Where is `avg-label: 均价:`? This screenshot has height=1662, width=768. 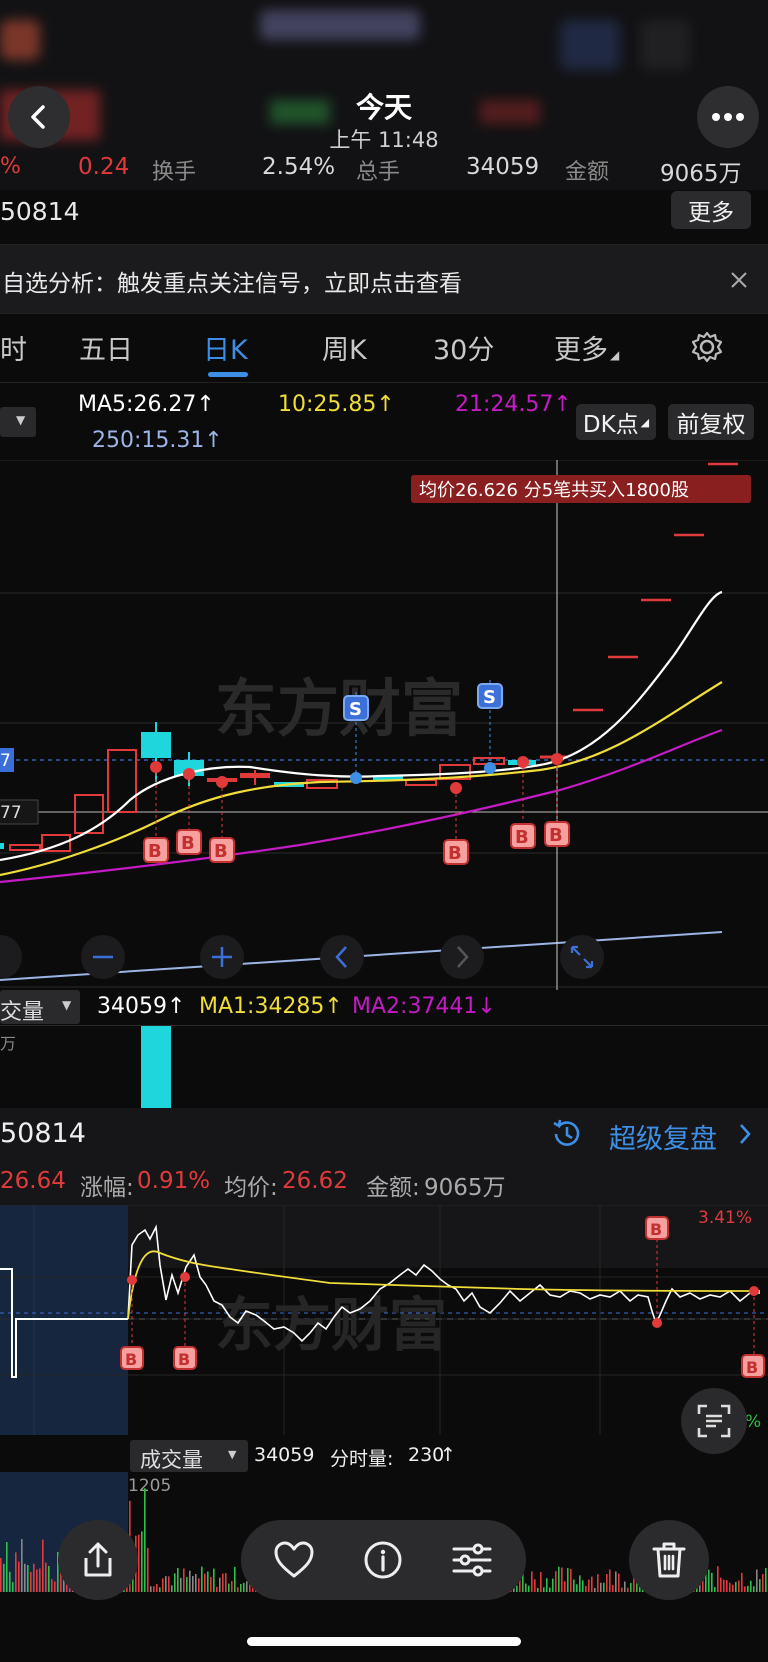
avg-label: 均价: is located at coordinates (251, 1188).